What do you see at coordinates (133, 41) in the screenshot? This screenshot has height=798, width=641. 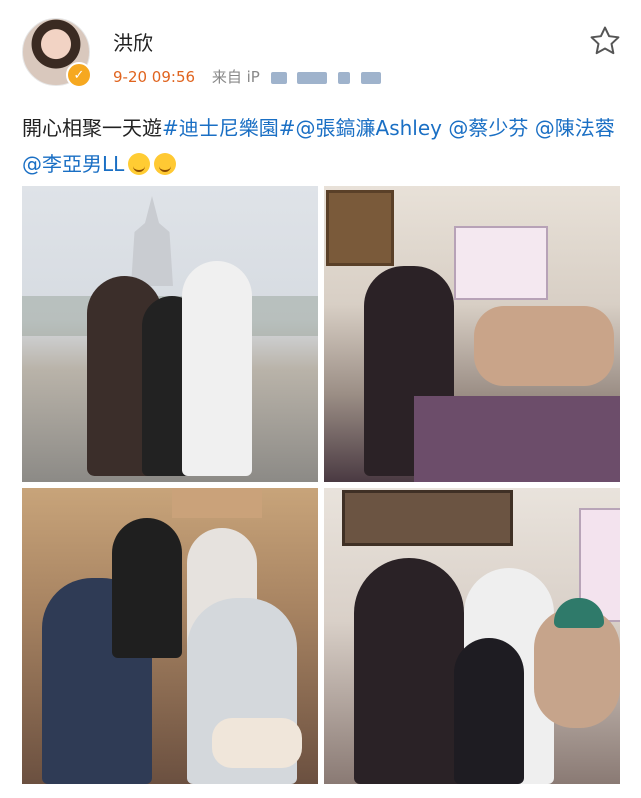 I see `username: 洪欣` at bounding box center [133, 41].